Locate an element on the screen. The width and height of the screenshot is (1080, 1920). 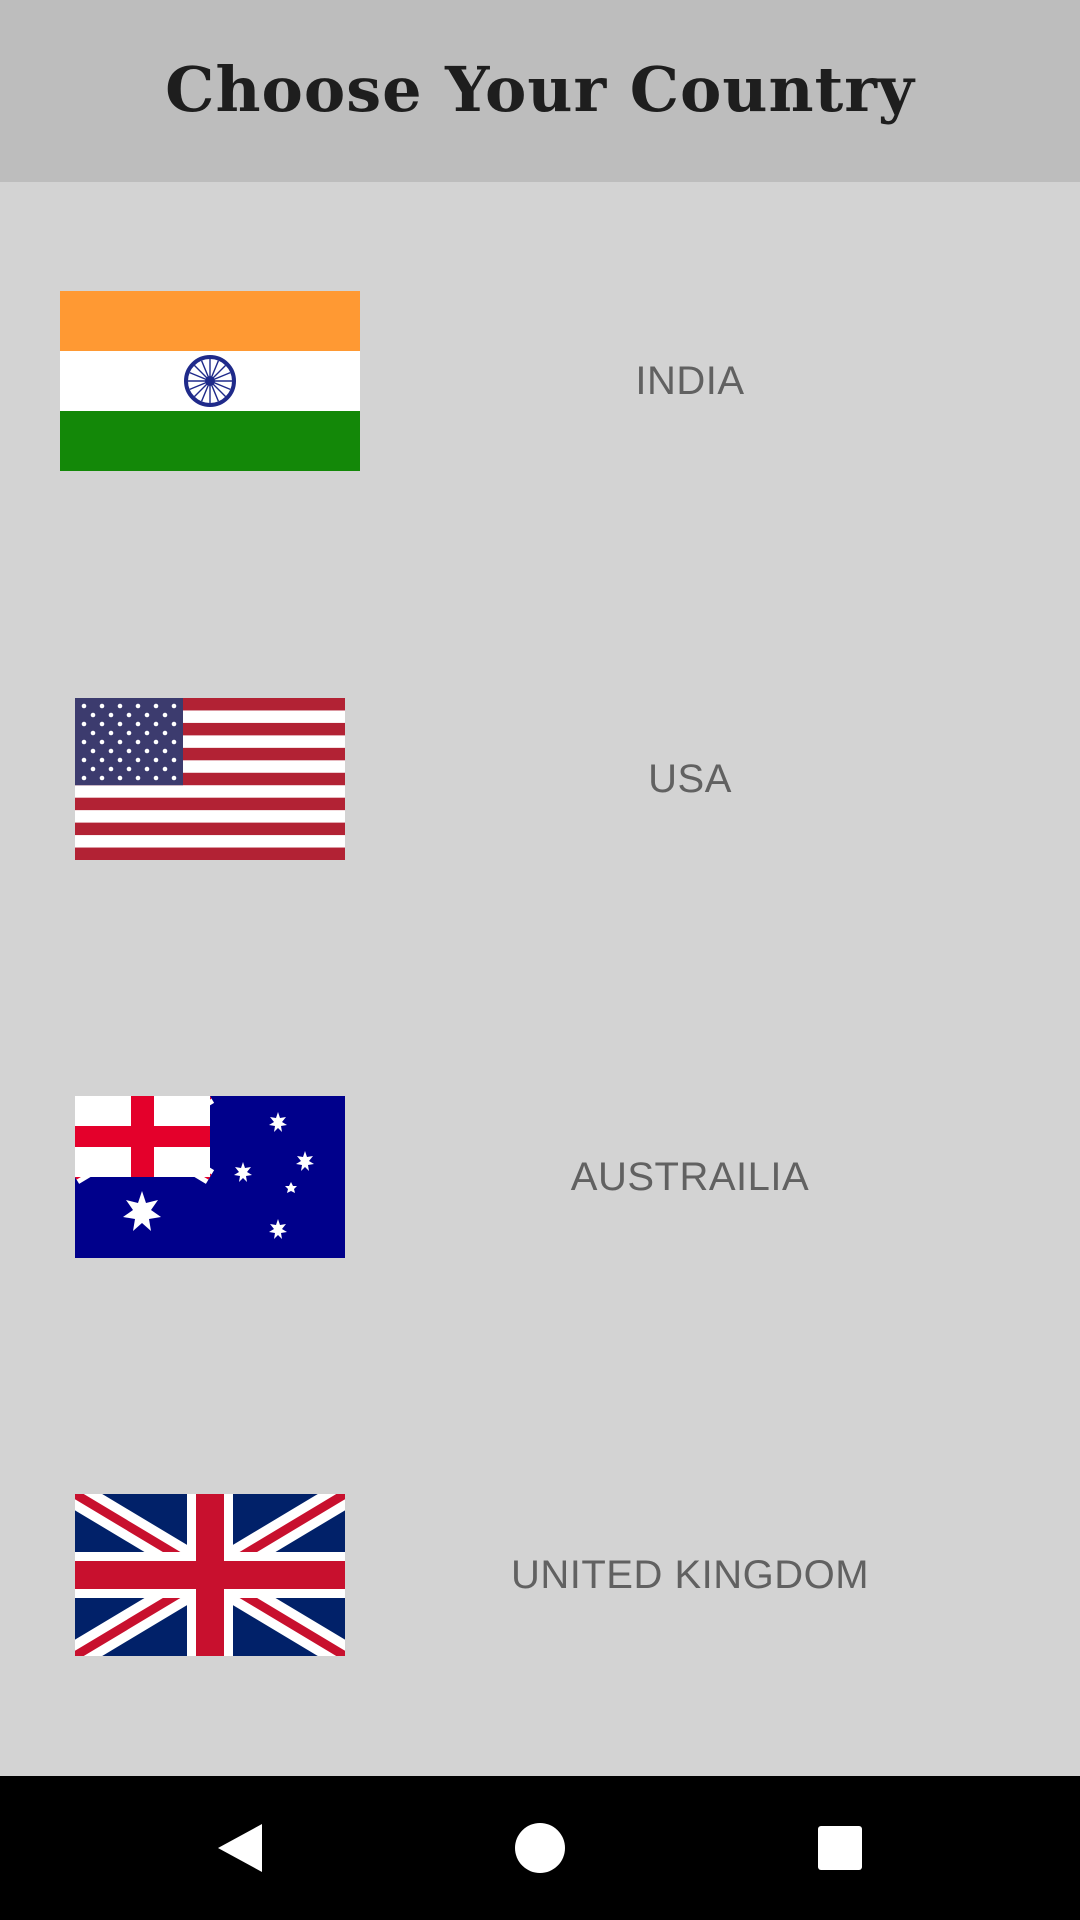
home-circle-icon is located at coordinates (540, 1848).